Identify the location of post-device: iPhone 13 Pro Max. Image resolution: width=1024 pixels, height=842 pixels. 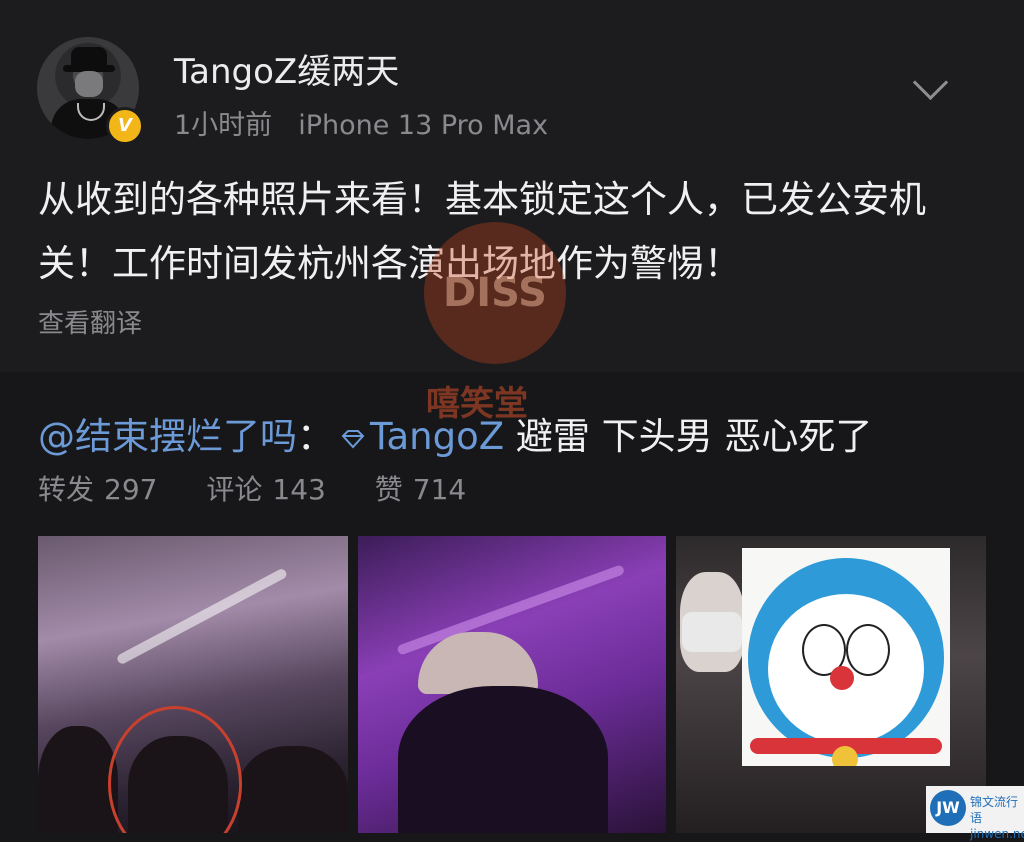
(423, 125).